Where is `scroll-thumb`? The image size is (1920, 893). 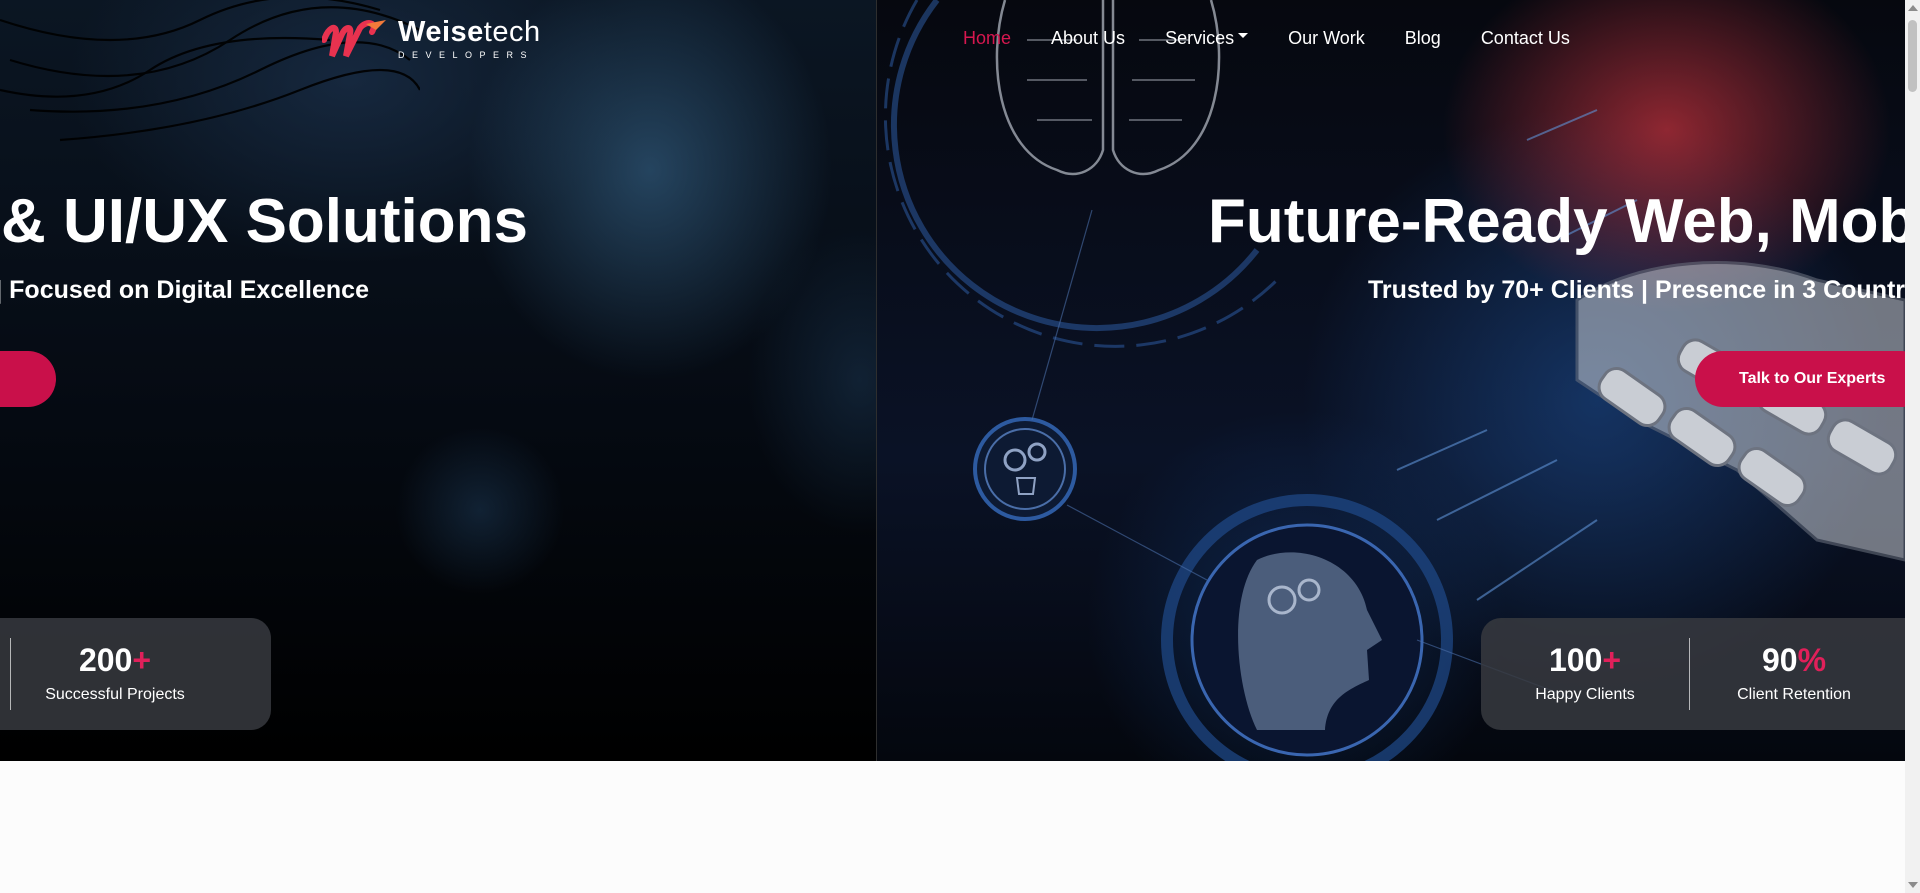 scroll-thumb is located at coordinates (1912, 56).